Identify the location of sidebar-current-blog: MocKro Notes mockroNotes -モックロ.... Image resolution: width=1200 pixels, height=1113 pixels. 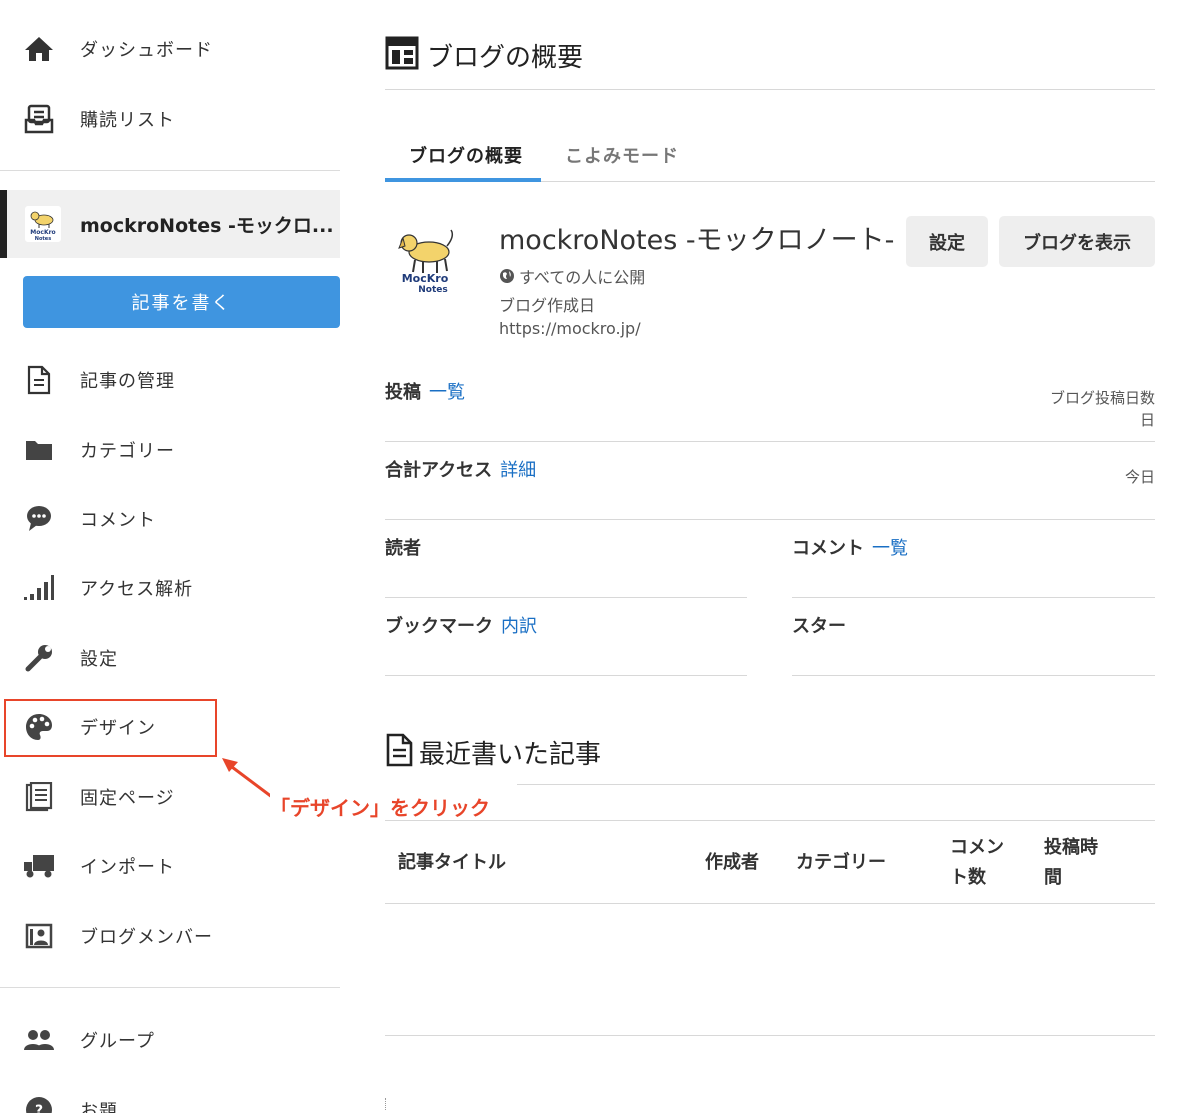
(170, 224).